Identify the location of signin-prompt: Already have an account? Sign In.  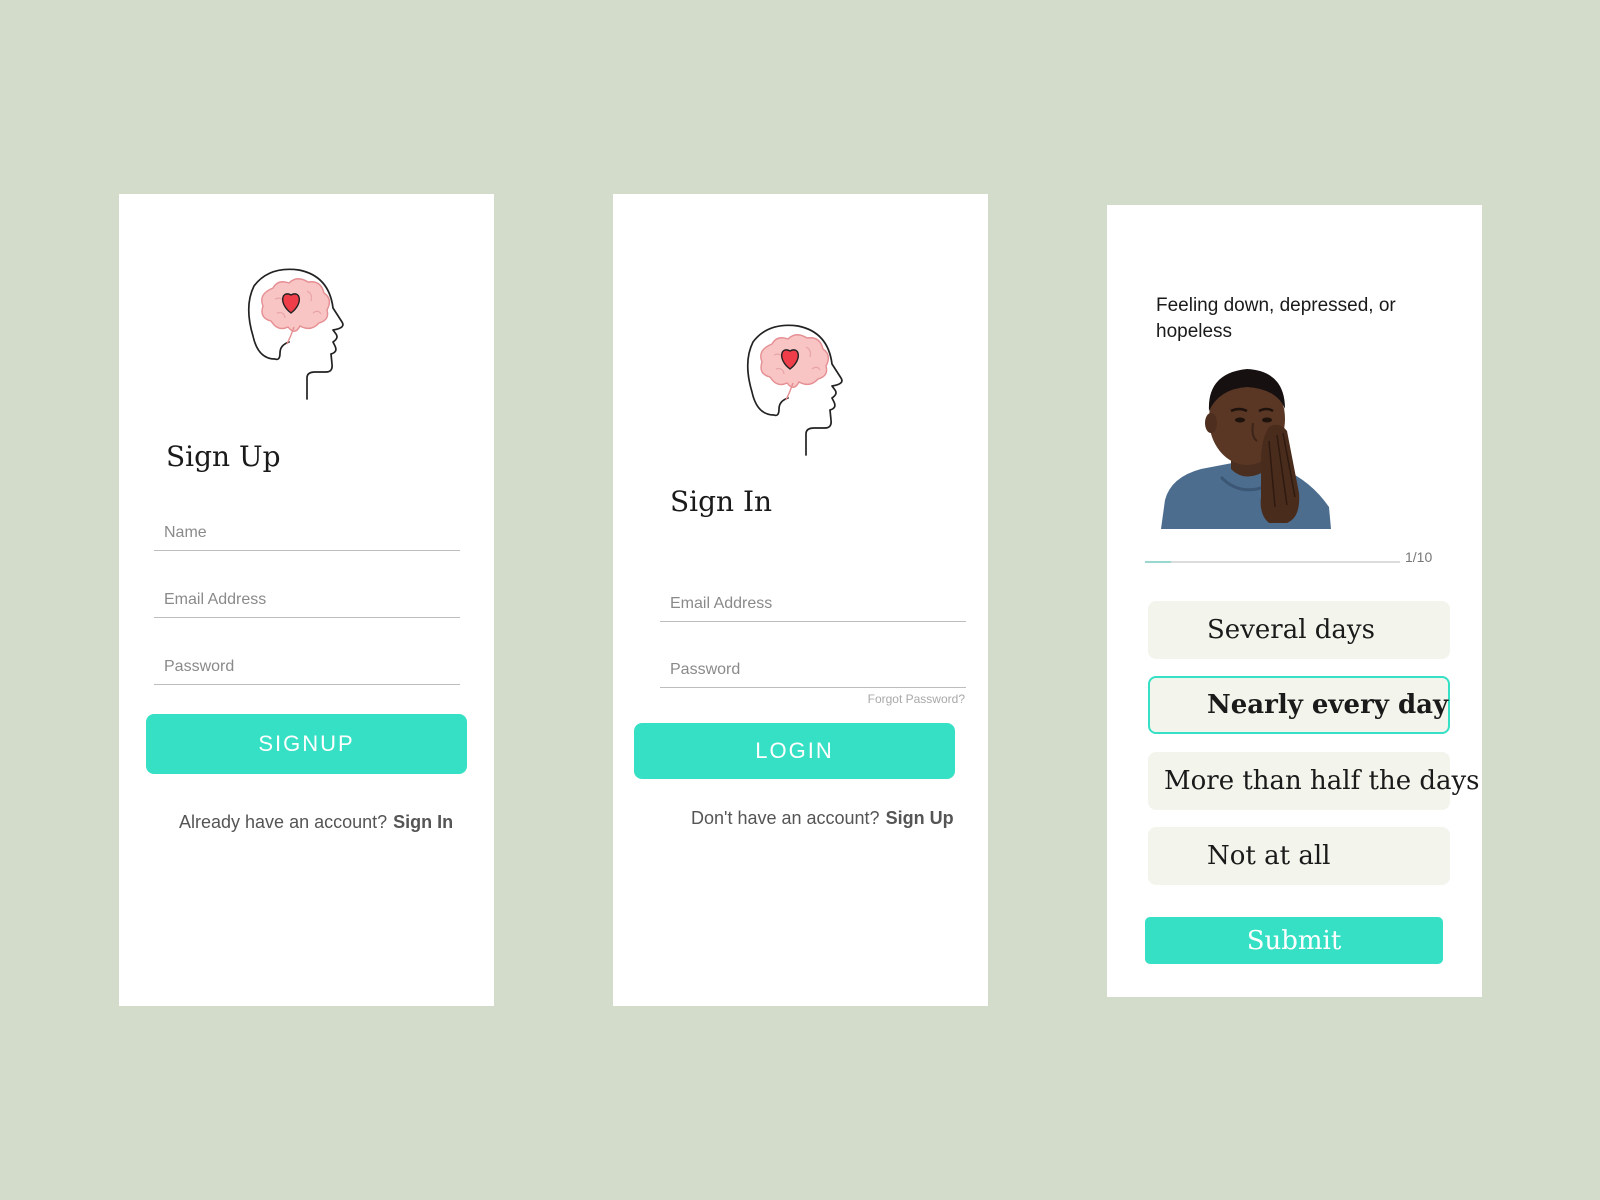
(316, 822).